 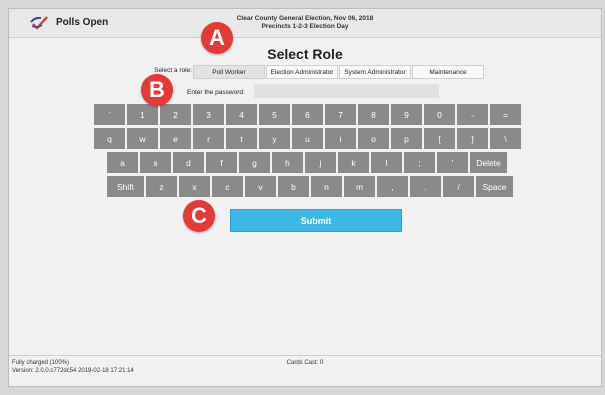 I want to click on key-char: `, so click(x=109, y=114).